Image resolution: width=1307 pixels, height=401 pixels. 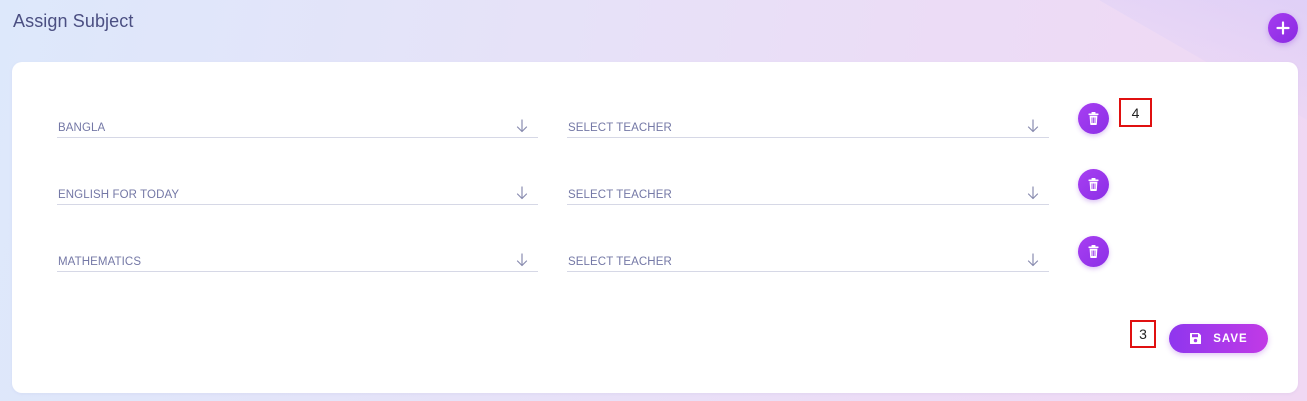 I want to click on annotation-marker: 4, so click(x=1135, y=112).